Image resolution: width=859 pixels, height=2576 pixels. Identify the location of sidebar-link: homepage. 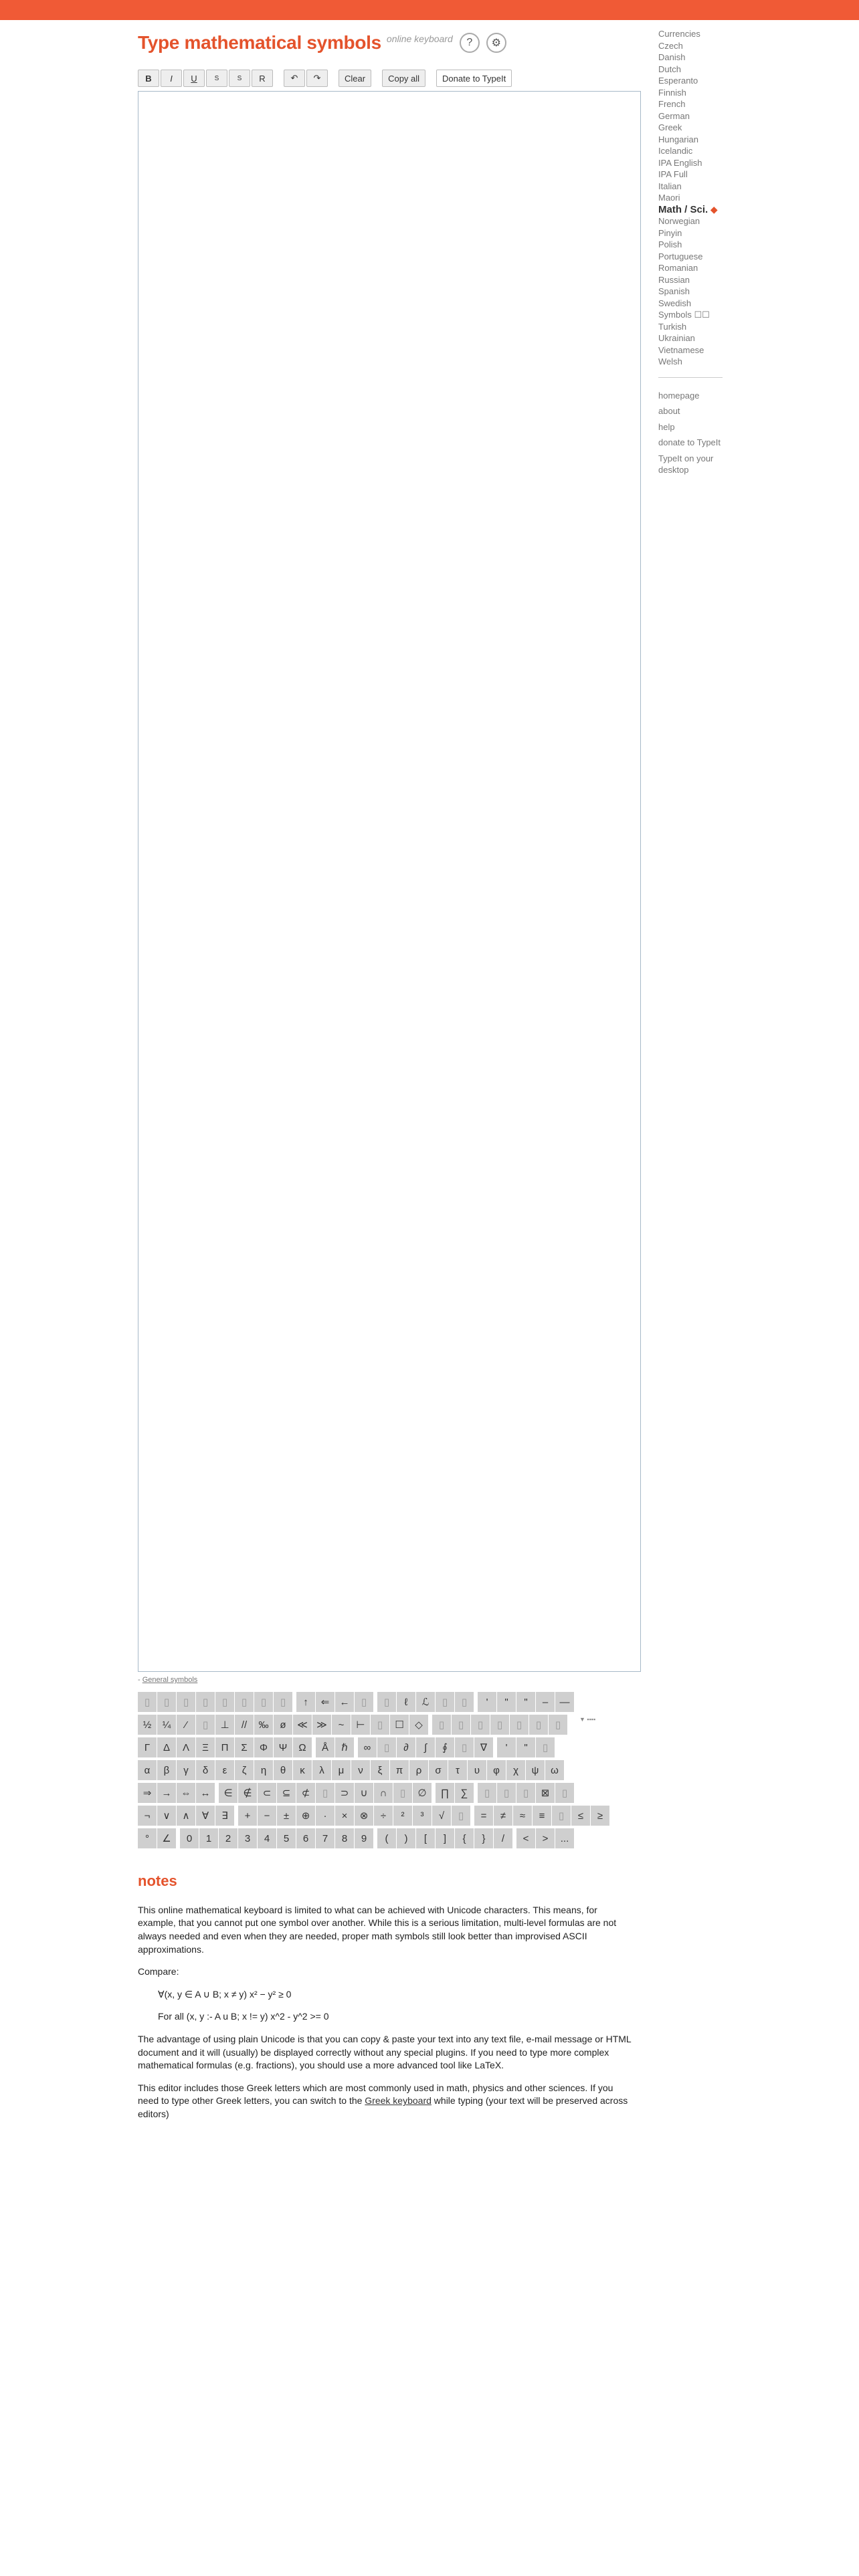
(695, 396).